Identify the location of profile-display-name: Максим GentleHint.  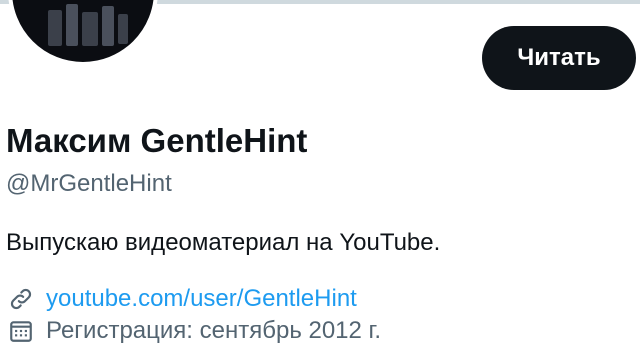
(157, 140).